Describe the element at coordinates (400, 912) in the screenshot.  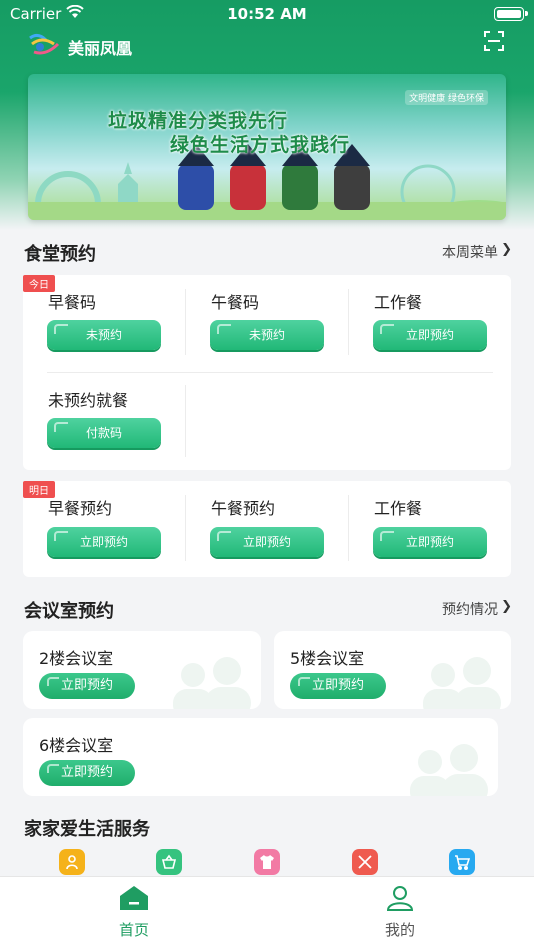
I see `tab-mine: 我的` at that location.